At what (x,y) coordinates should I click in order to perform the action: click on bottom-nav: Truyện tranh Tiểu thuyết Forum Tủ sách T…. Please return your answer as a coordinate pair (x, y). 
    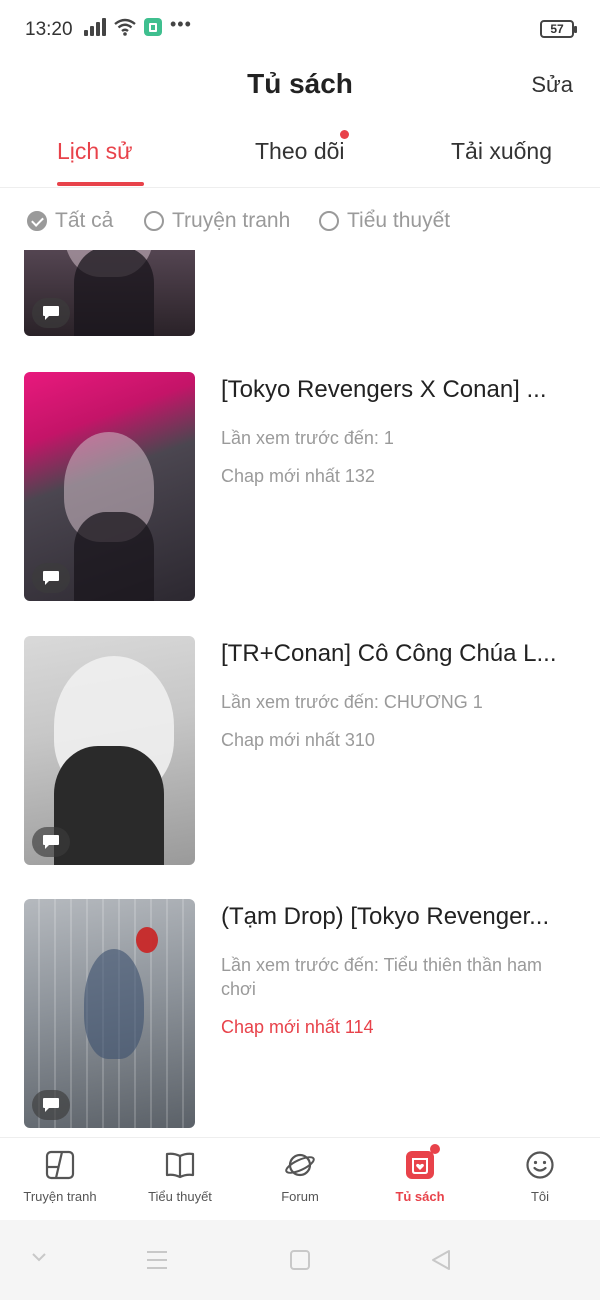
    Looking at the image, I should click on (300, 1178).